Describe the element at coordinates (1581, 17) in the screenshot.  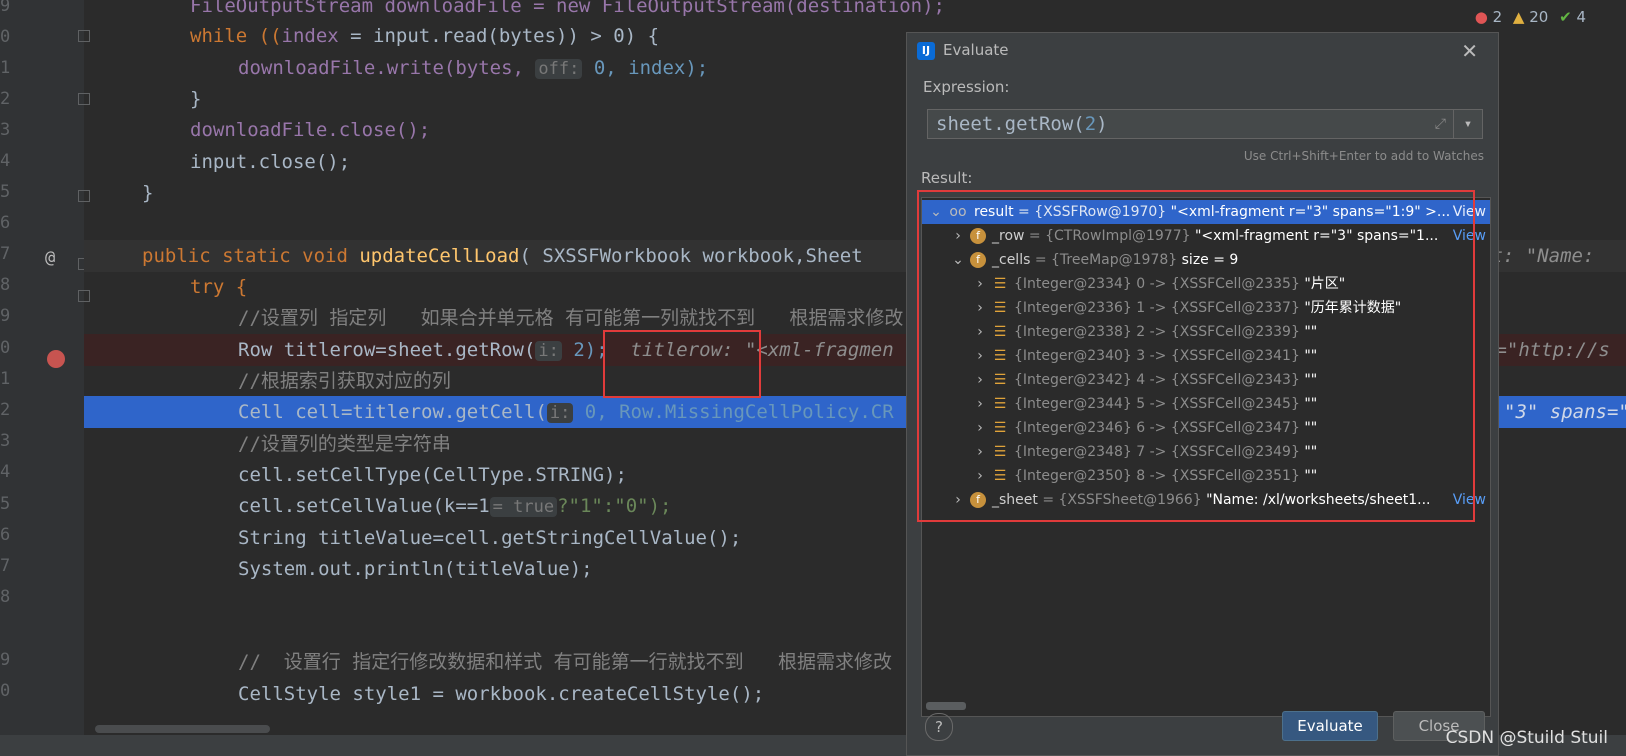
I see `check-count: 4` at that location.